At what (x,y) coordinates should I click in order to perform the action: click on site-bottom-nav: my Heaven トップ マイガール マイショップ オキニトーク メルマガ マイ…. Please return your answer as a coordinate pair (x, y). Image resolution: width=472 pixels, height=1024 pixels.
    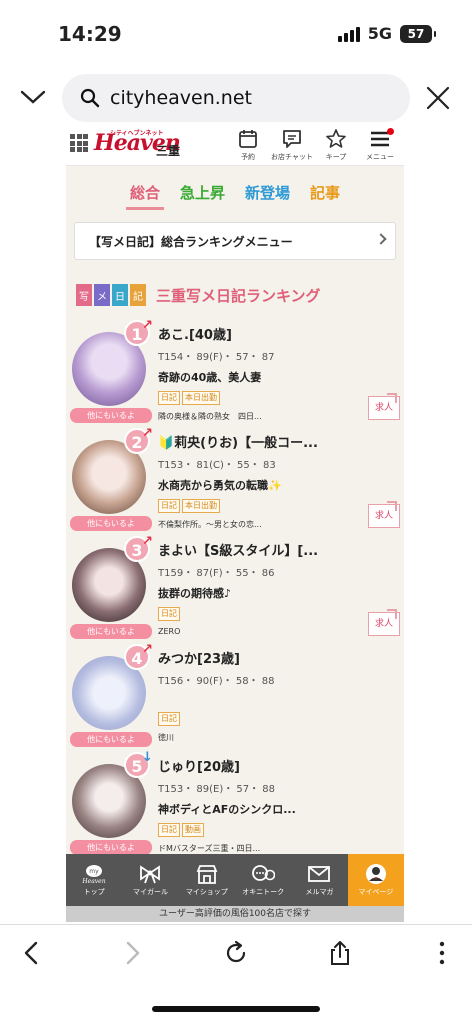
    Looking at the image, I should click on (235, 880).